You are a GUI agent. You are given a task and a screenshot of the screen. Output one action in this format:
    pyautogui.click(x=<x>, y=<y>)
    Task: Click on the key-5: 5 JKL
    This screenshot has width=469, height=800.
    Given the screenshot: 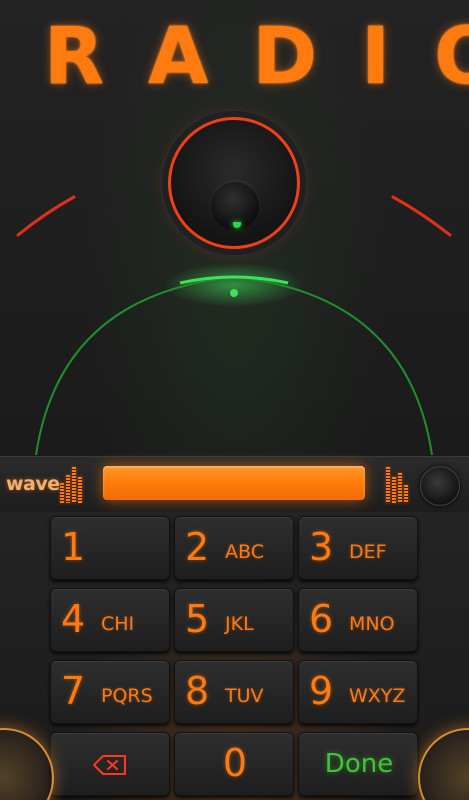 What is the action you would take?
    pyautogui.click(x=234, y=620)
    